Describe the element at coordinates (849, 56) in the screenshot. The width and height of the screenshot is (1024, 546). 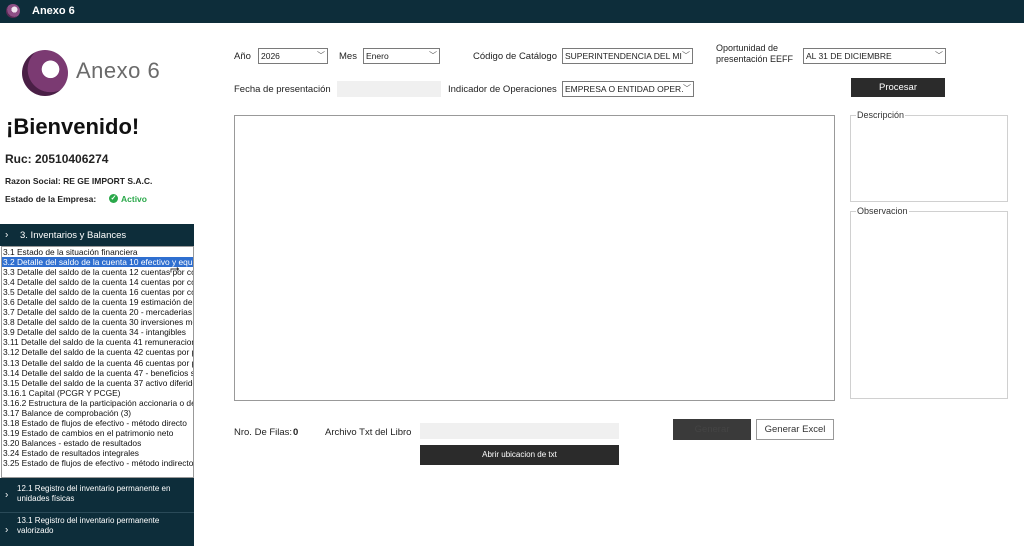
I see `oportunidad-value: AL 31 DE DICIEMBRE` at that location.